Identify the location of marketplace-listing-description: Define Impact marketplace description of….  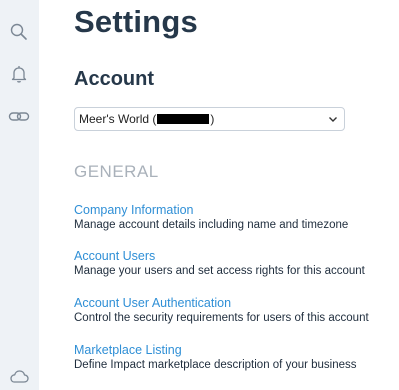
(215, 365).